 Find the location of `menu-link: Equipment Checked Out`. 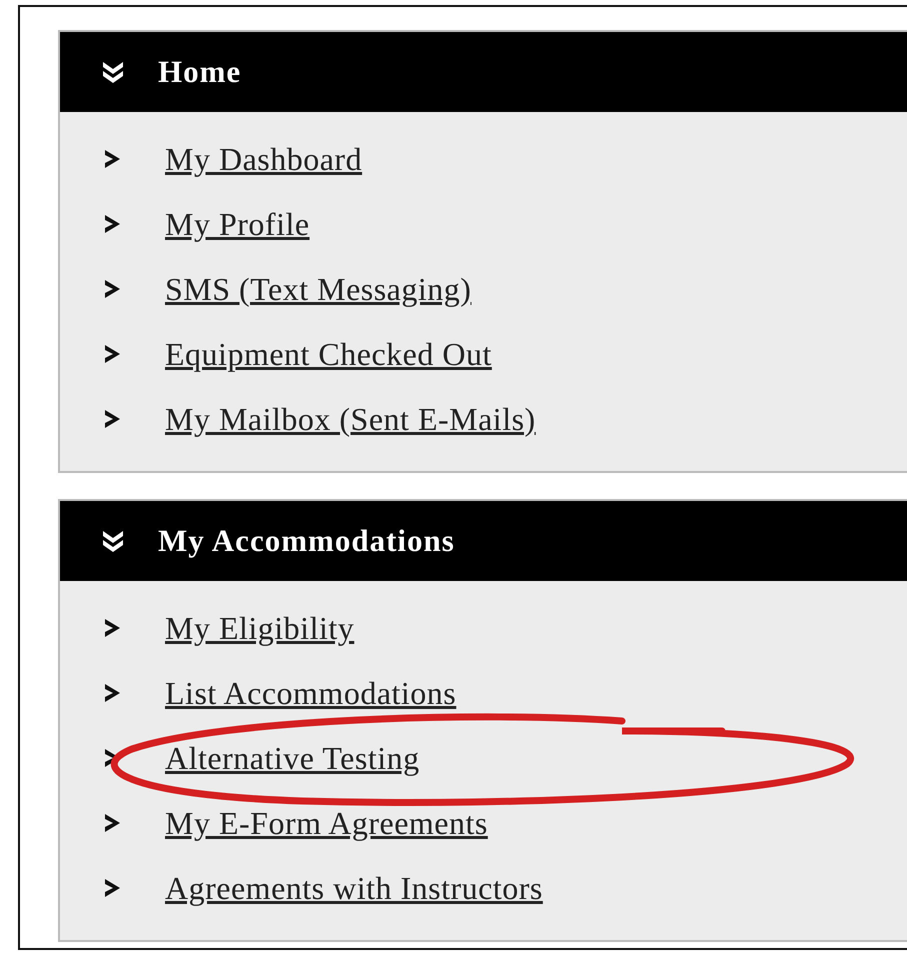

menu-link: Equipment Checked Out is located at coordinates (328, 354).